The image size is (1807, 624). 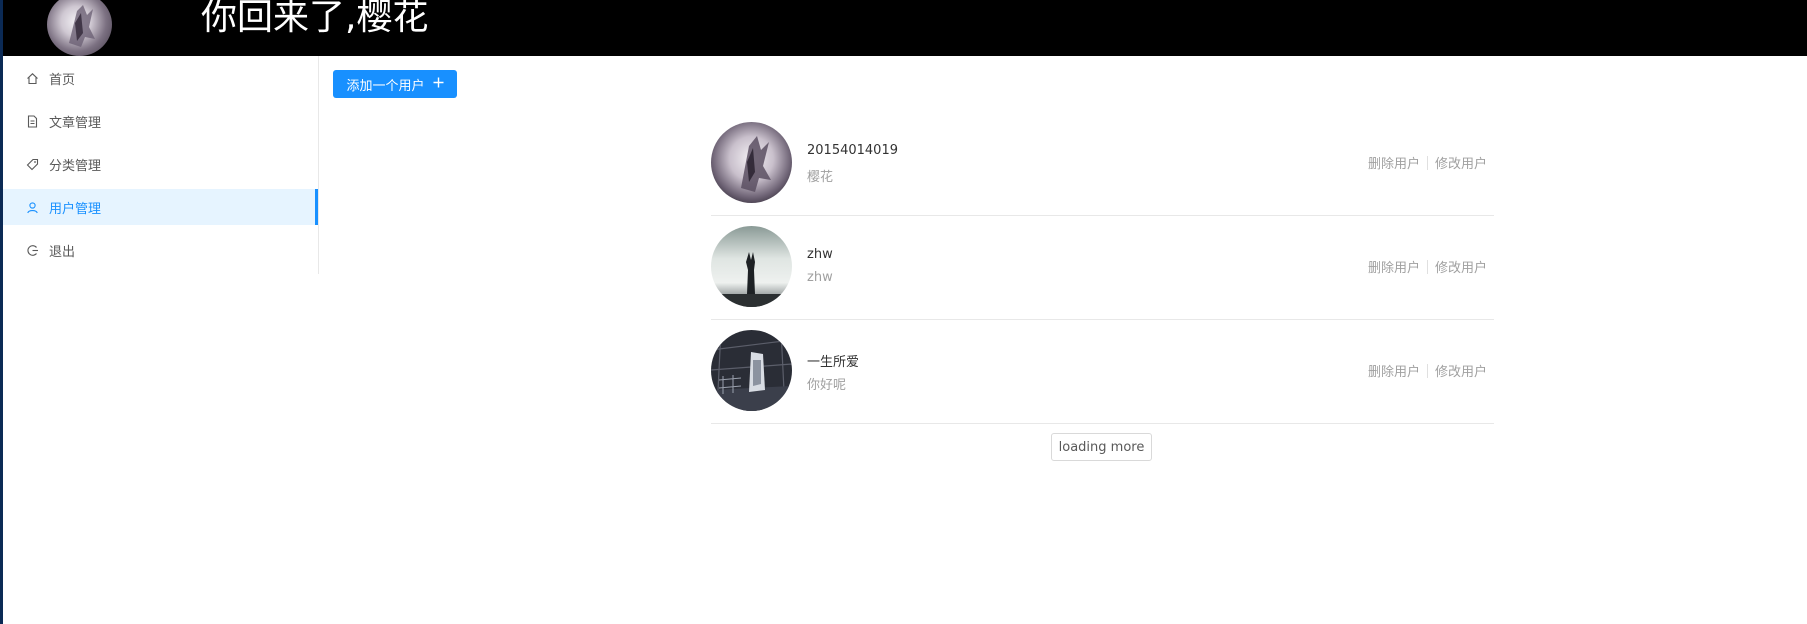 I want to click on sidebar-item-label: 用户管理, so click(x=75, y=209).